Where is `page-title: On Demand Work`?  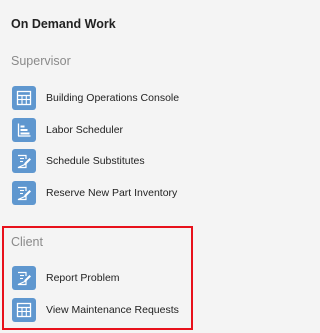 page-title: On Demand Work is located at coordinates (63, 24).